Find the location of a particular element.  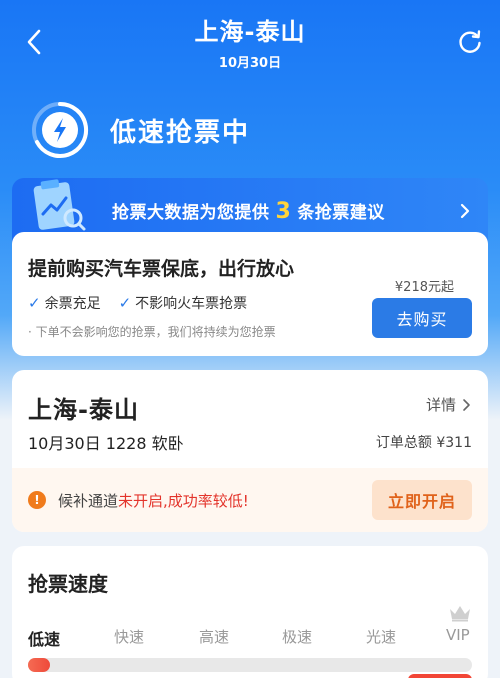

bus-price: ¥218元起 is located at coordinates (424, 287).